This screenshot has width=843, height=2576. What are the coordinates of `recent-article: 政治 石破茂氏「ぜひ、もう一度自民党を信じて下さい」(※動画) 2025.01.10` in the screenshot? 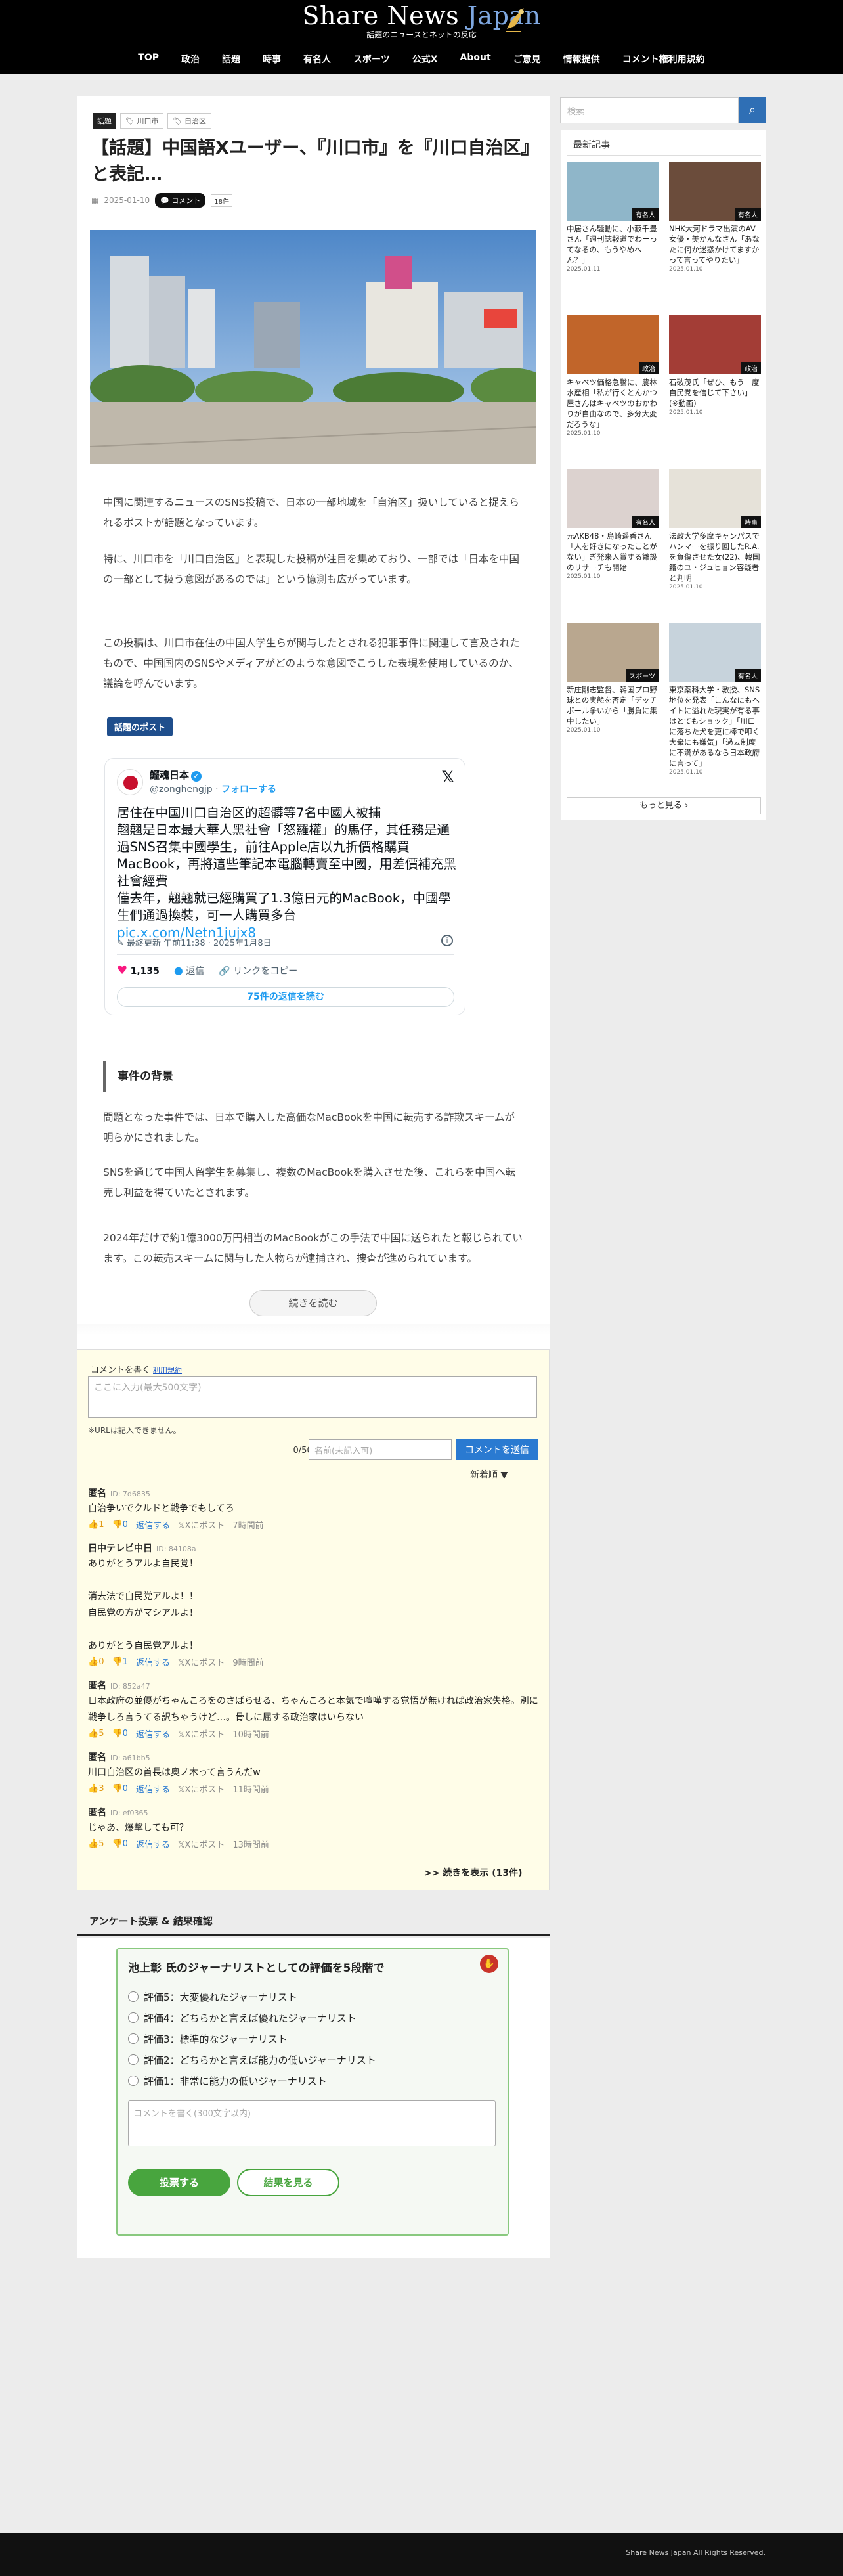 It's located at (715, 392).